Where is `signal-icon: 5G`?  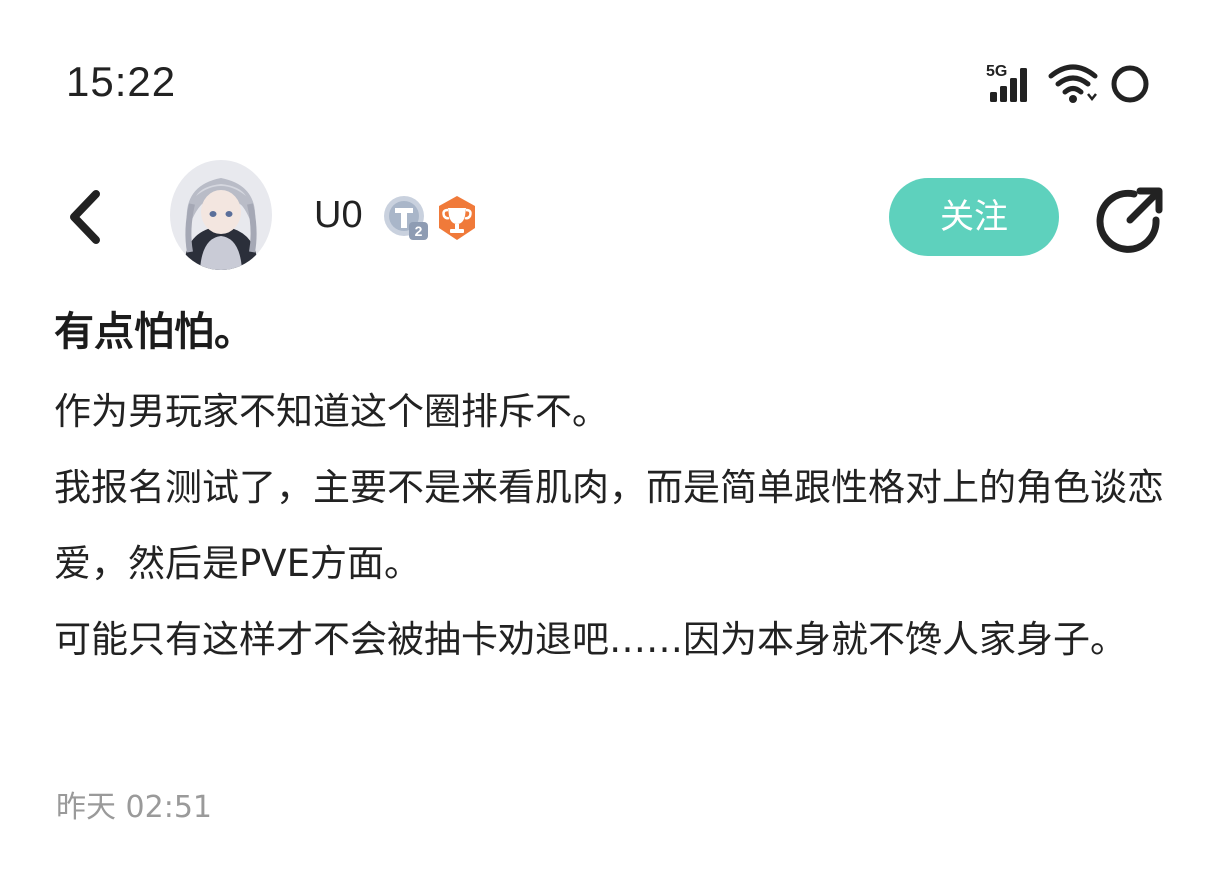
signal-icon: 5G is located at coordinates (1006, 82).